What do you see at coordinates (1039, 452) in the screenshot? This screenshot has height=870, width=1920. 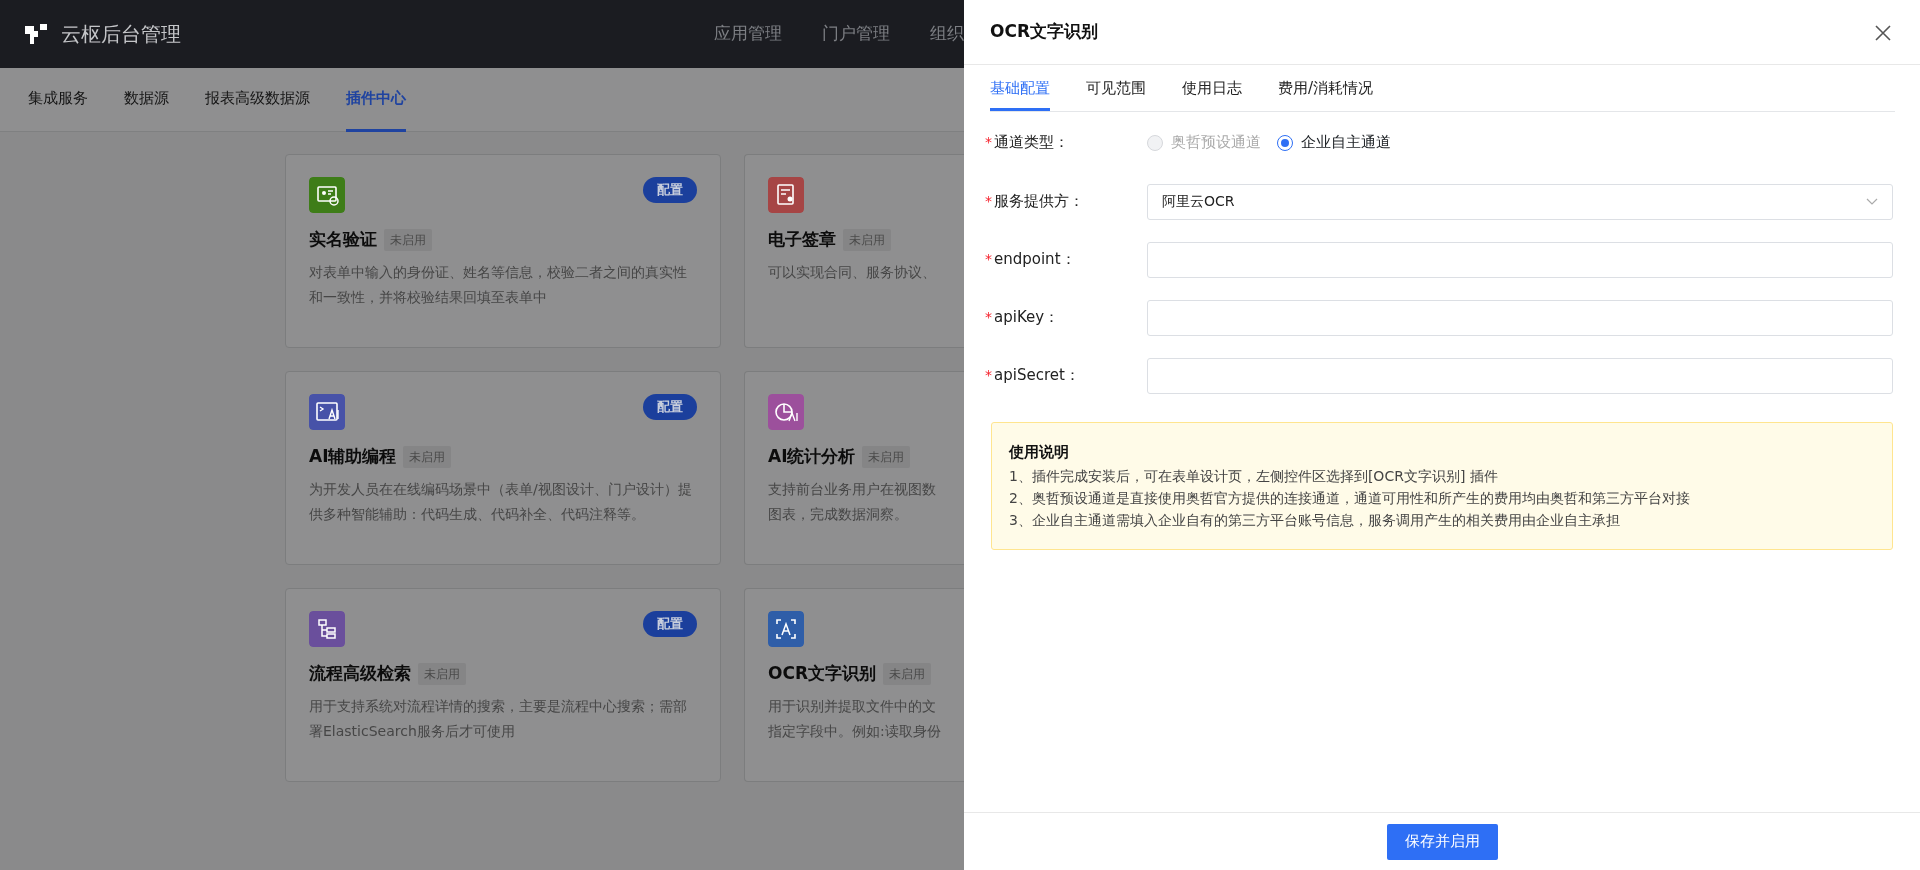 I see `notice-title: 使用说明` at bounding box center [1039, 452].